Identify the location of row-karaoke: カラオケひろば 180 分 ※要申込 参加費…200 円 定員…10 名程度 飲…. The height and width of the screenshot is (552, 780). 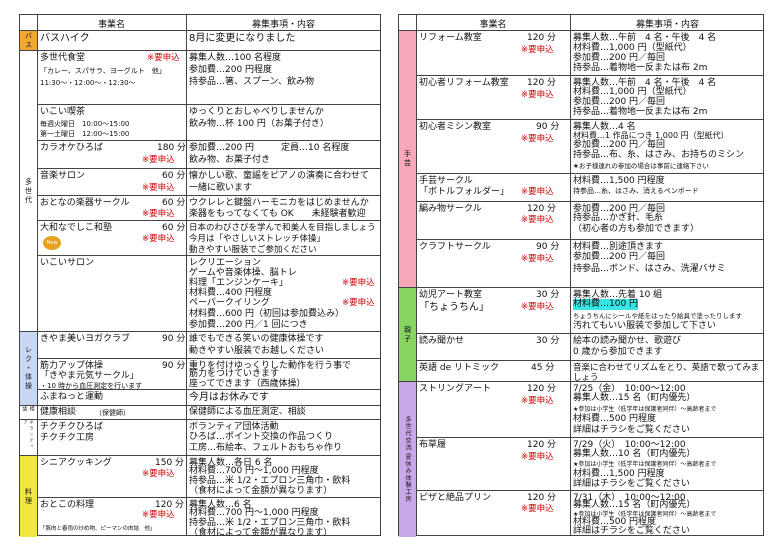
(208, 155).